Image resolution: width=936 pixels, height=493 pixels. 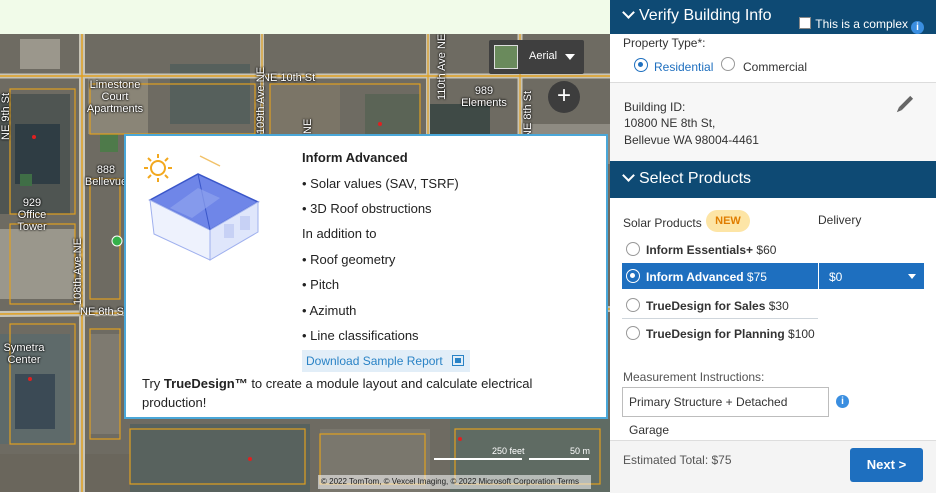 I want to click on select-products-header: Select Products, so click(x=773, y=179).